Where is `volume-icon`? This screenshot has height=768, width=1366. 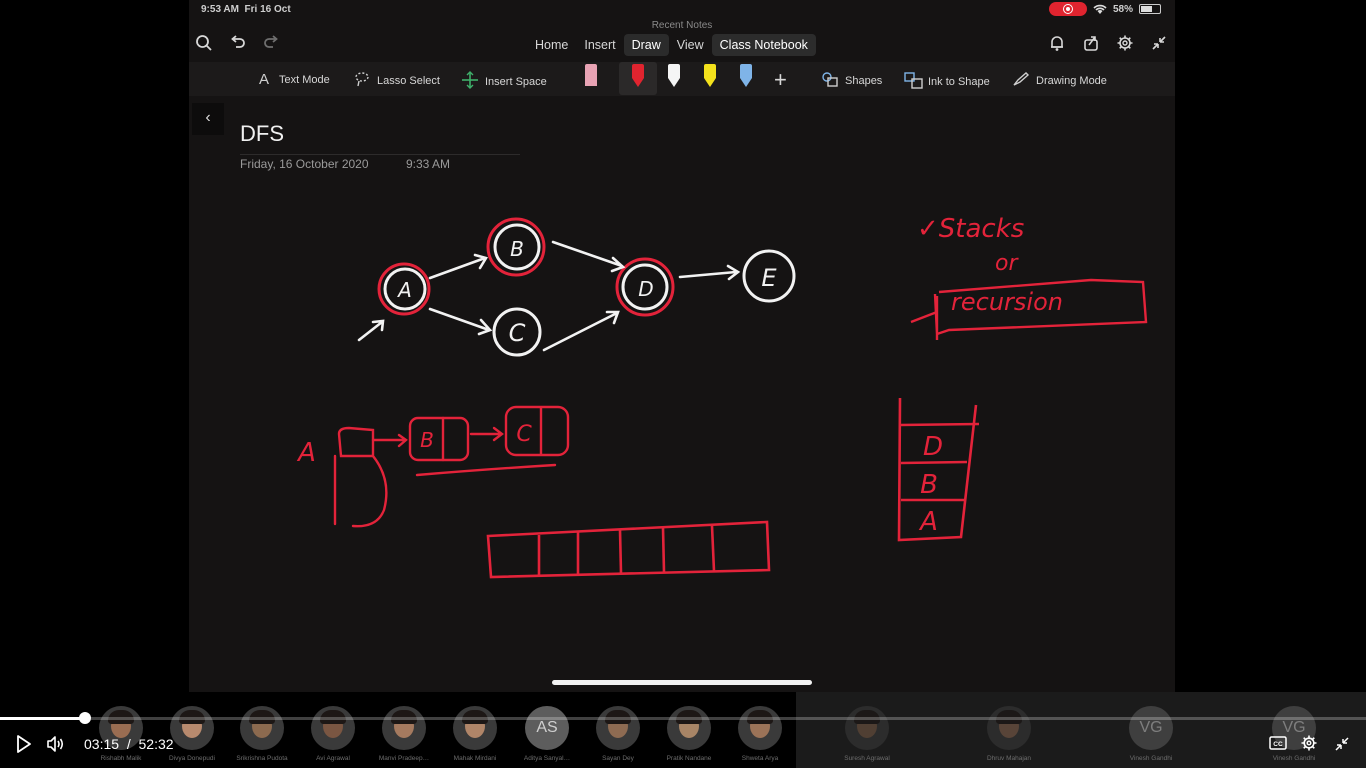 volume-icon is located at coordinates (55, 744).